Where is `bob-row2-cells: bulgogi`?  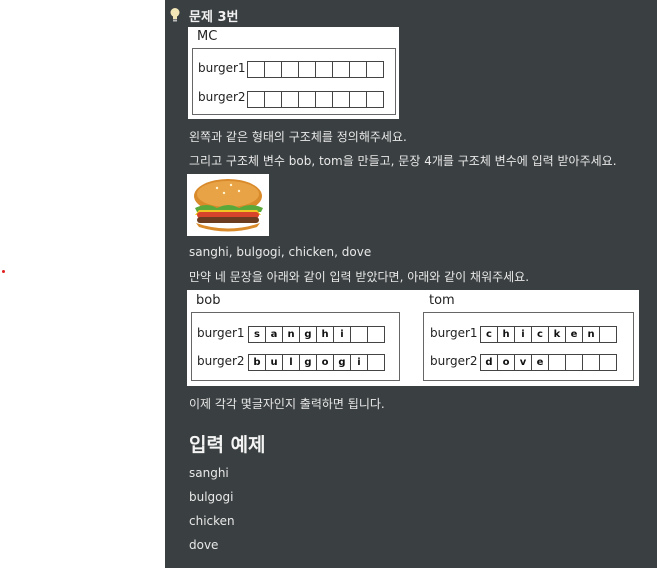
bob-row2-cells: bulgogi is located at coordinates (316, 362).